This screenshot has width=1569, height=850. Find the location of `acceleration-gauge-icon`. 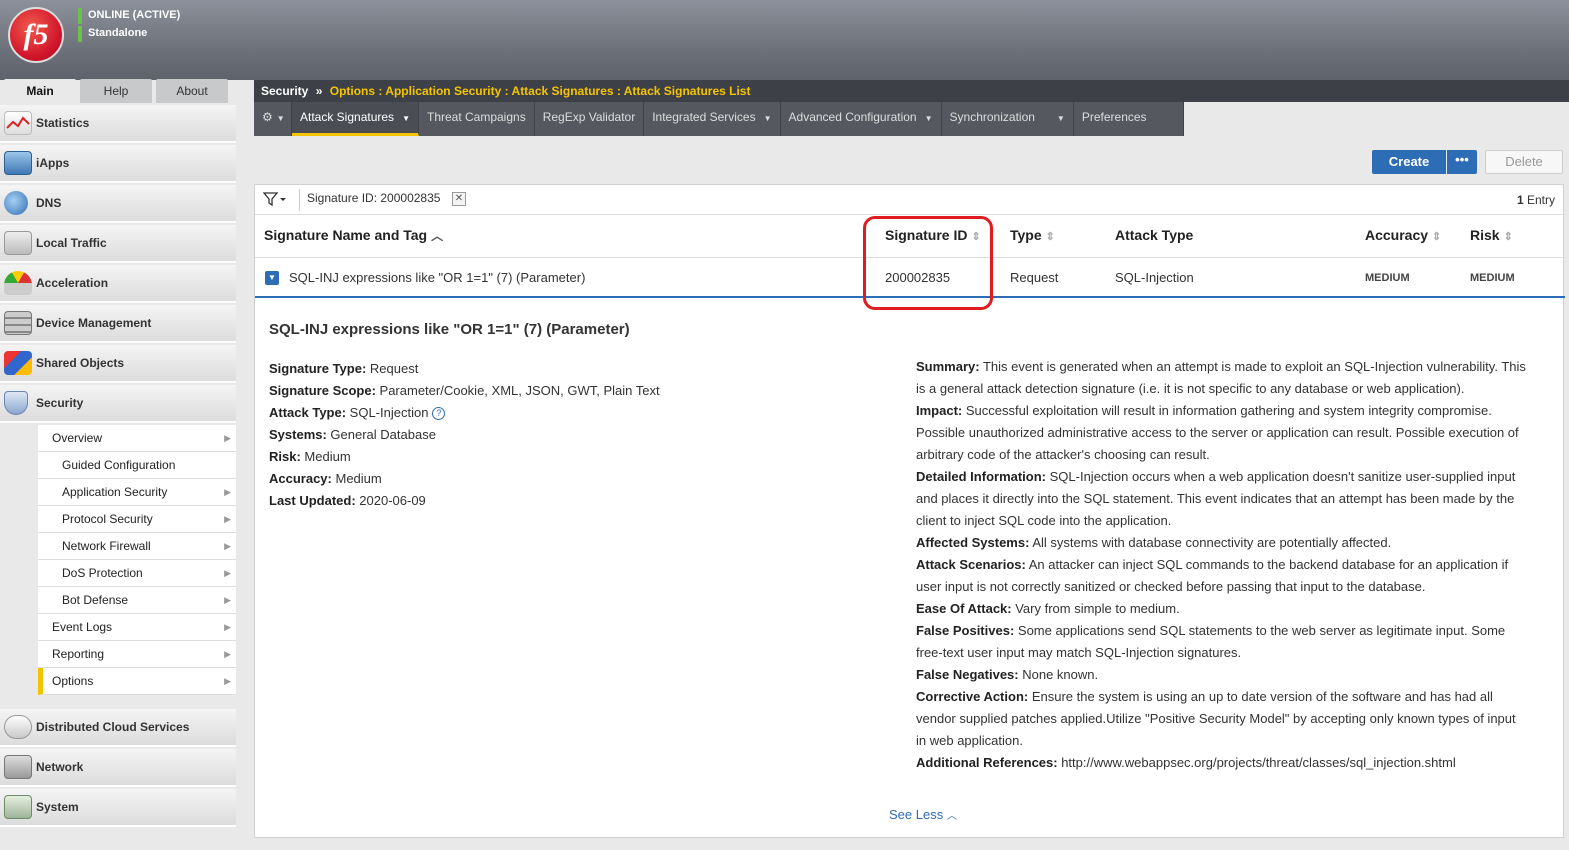

acceleration-gauge-icon is located at coordinates (18, 283).